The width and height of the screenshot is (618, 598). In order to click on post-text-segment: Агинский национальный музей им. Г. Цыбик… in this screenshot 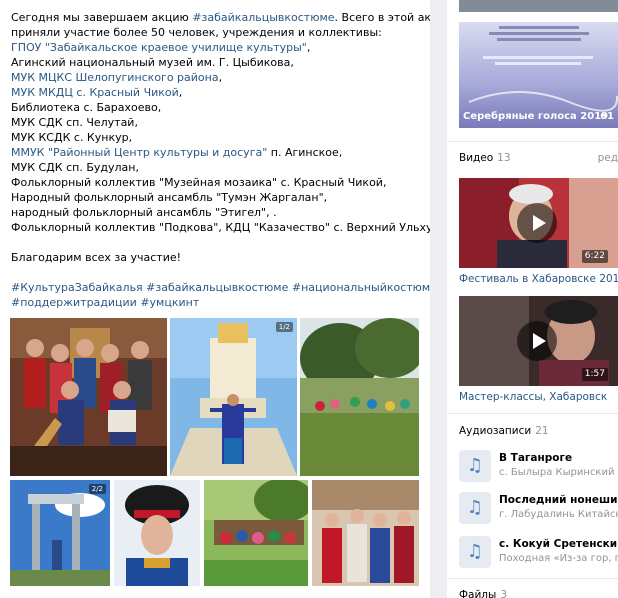, I will do `click(152, 62)`.